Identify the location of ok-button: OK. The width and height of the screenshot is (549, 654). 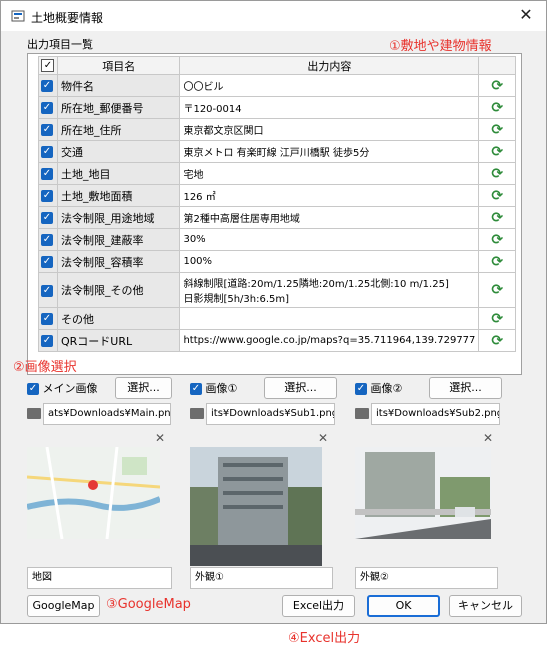
(403, 606).